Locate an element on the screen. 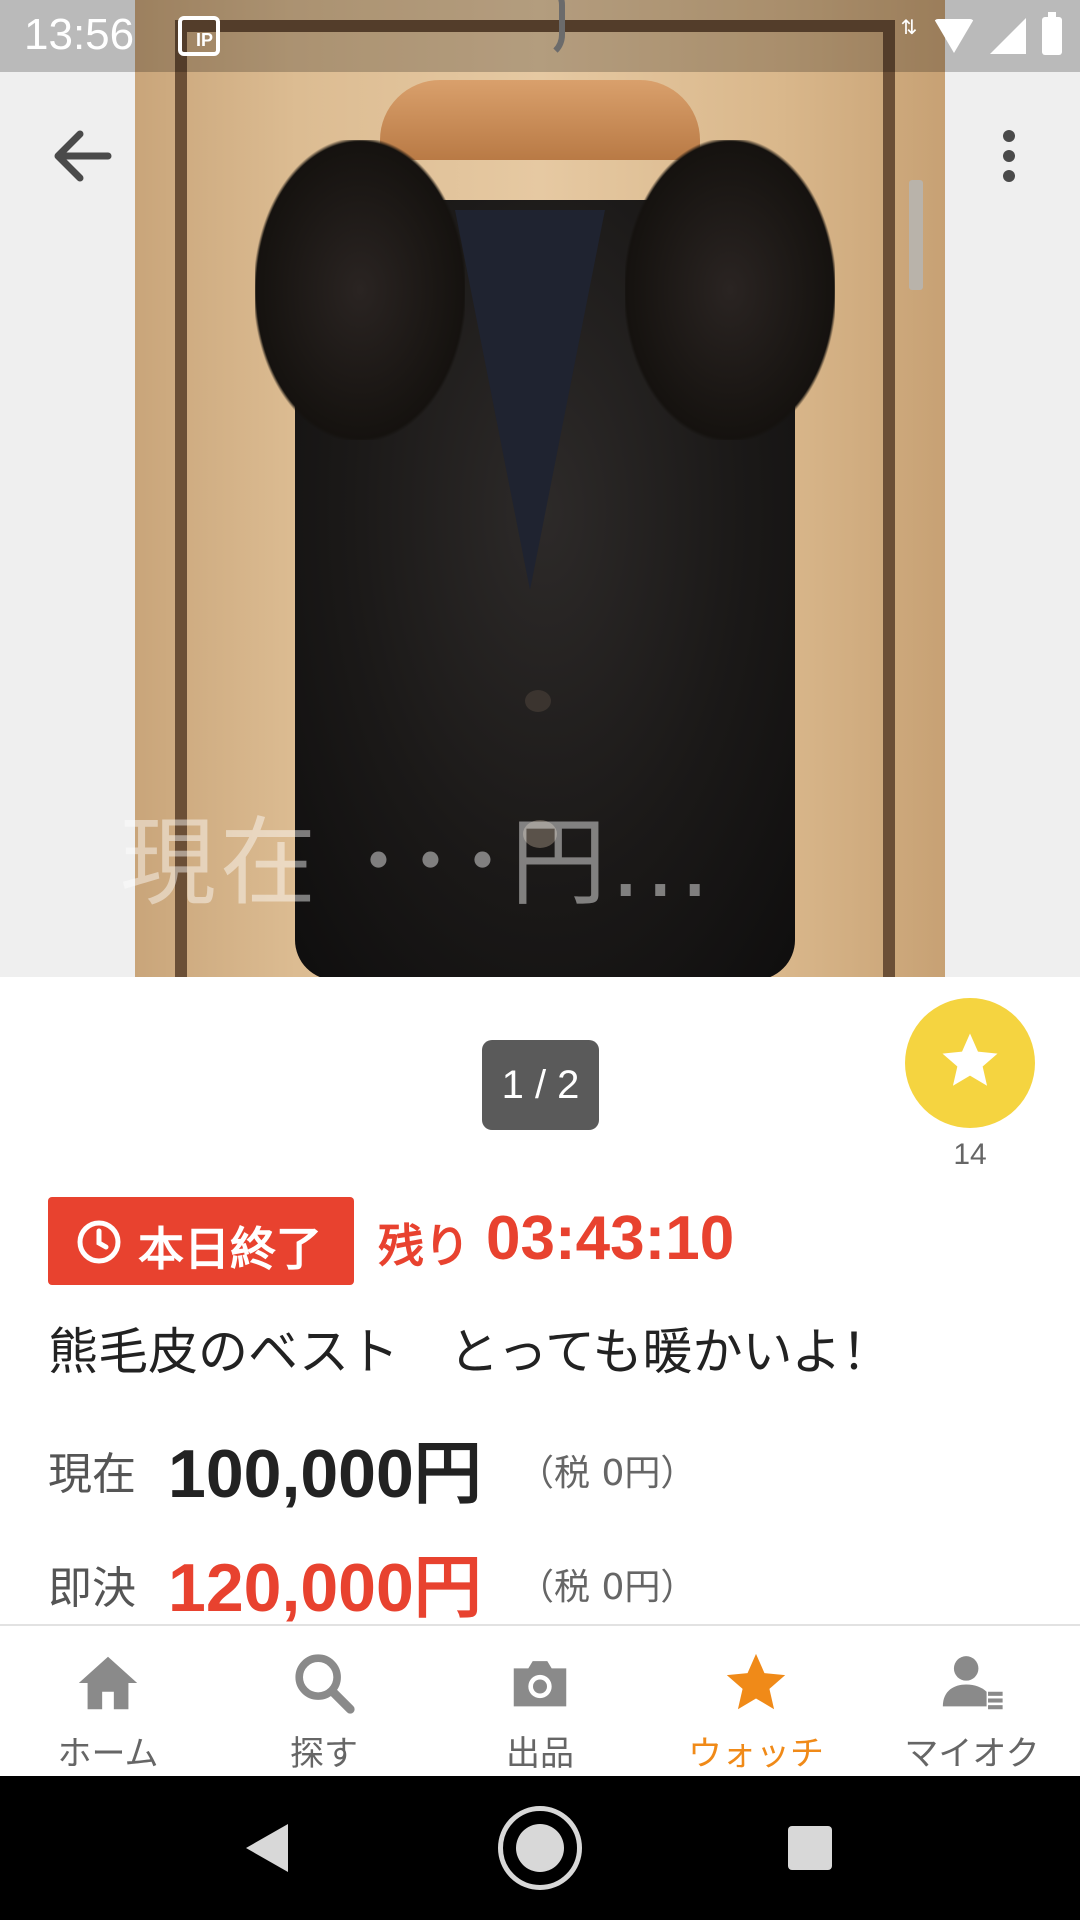 The width and height of the screenshot is (1080, 1920). more-options-button is located at coordinates (1009, 156).